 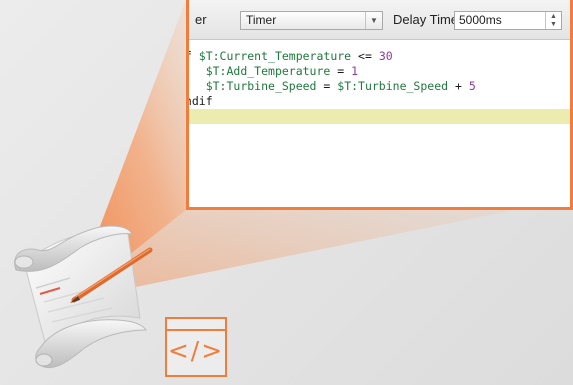 I want to click on code-line-text: if $T:Current_Temperature <= 30, so click(x=291, y=56).